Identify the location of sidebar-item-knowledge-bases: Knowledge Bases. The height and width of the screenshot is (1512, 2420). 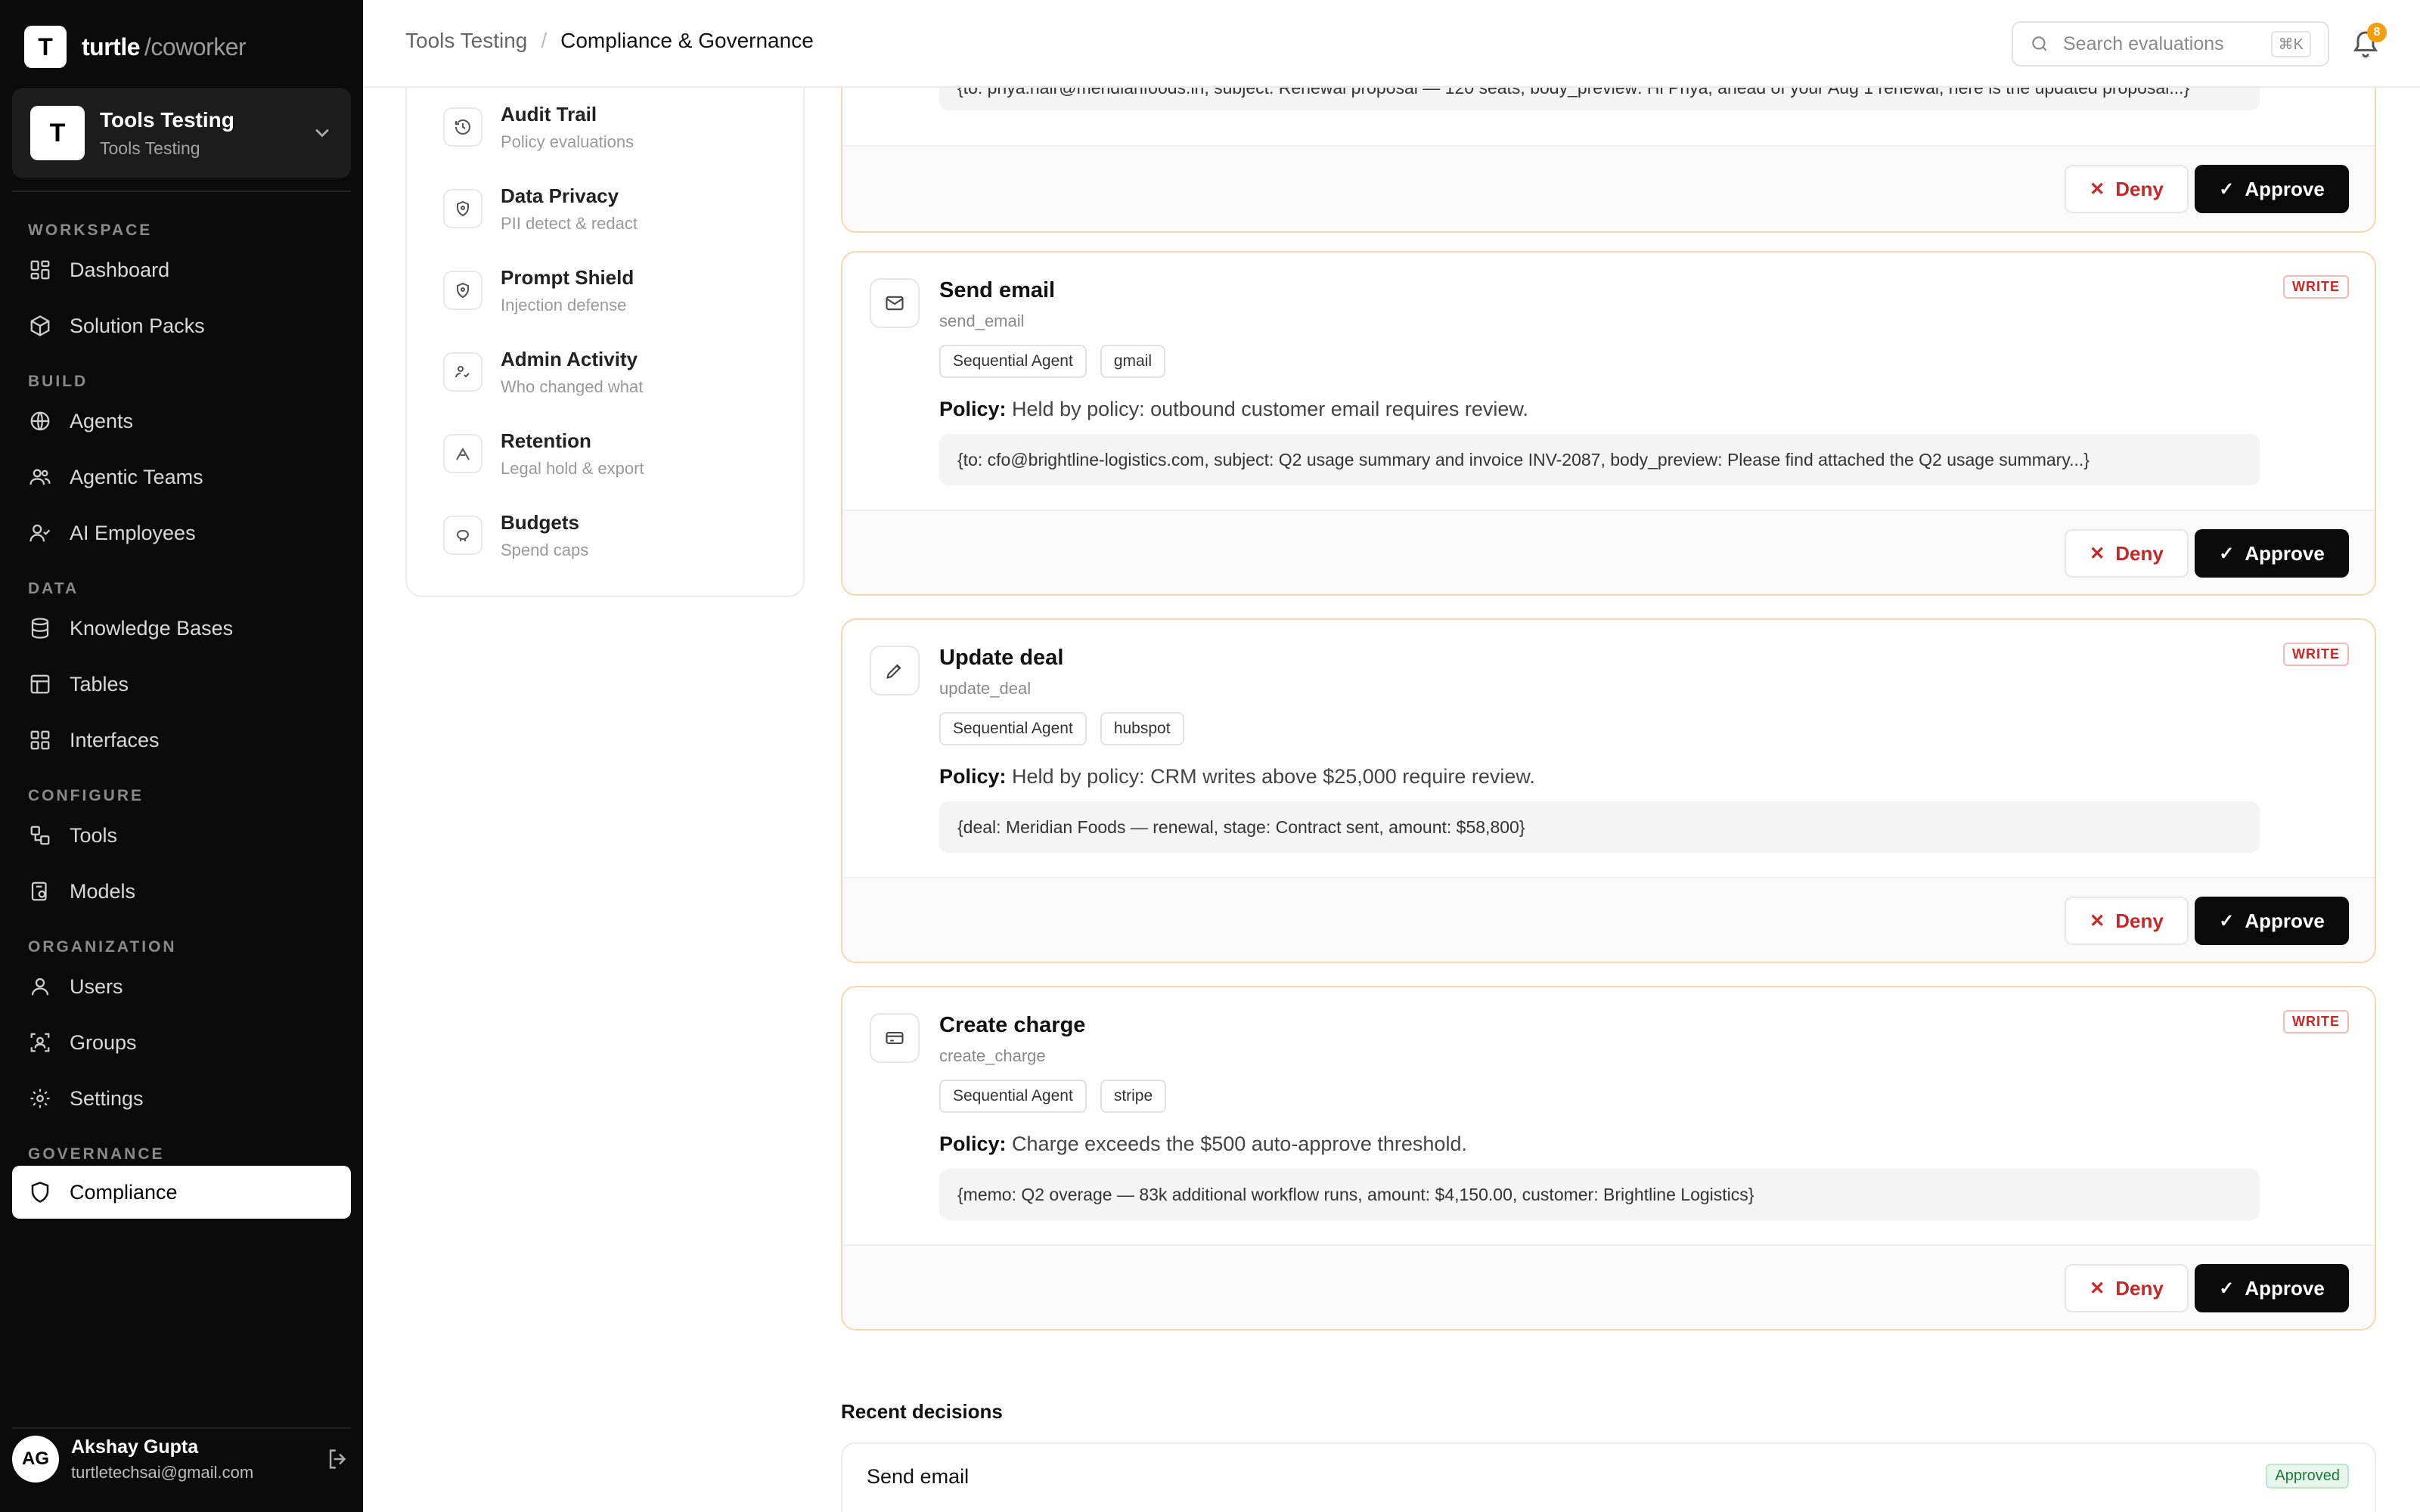
(181, 628).